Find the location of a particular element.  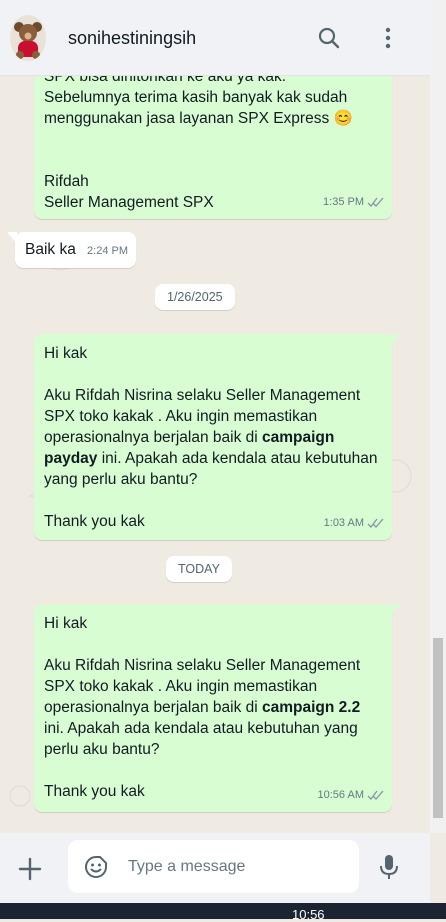

message-time: 1:03 AM is located at coordinates (343, 523).